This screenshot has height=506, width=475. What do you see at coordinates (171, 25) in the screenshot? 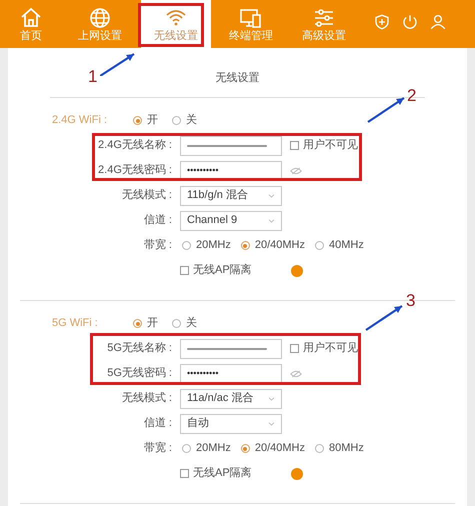
I see `highlight-frame` at bounding box center [171, 25].